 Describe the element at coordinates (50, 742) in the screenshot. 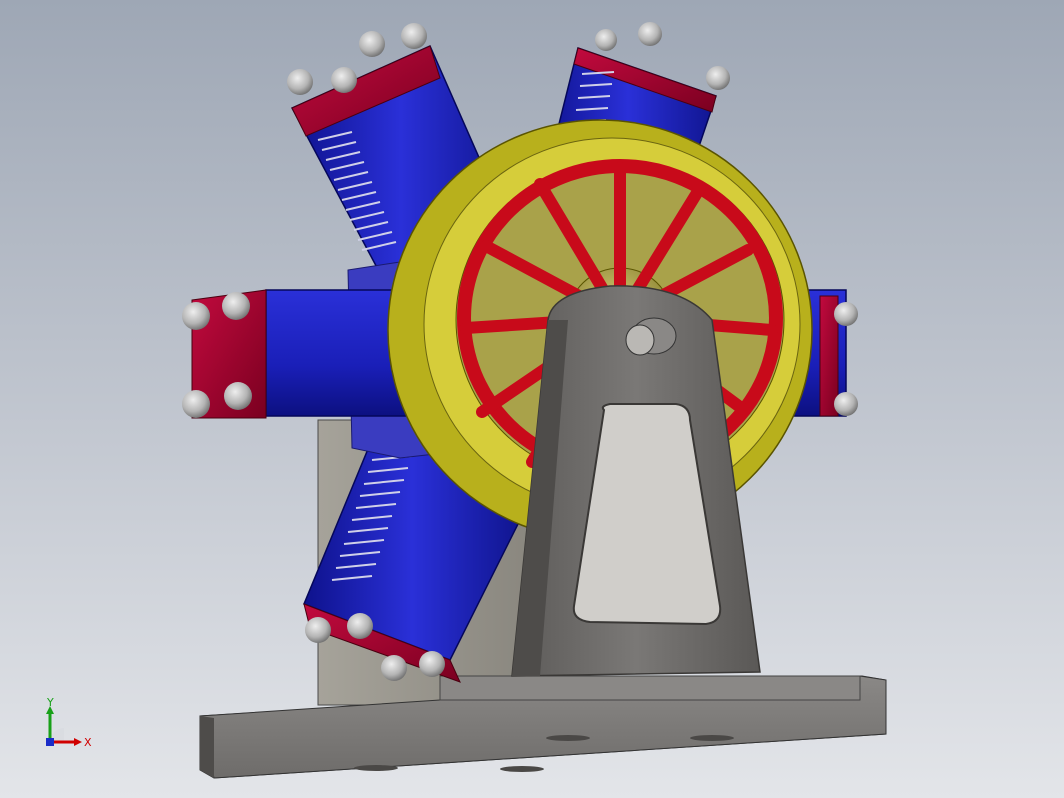

I see `z-axis-icon` at that location.